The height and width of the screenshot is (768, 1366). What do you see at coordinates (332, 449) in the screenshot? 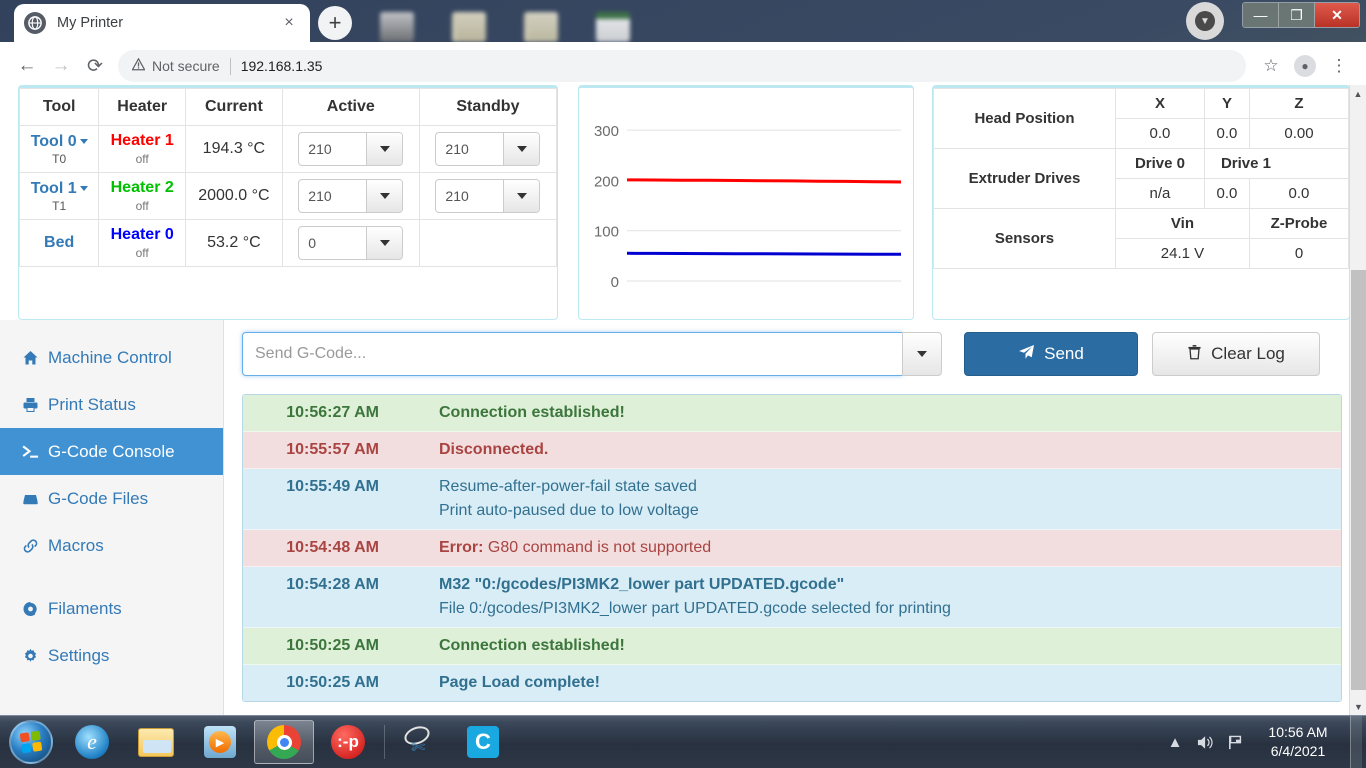
I see `log-timestamp: 10:55:57 AM` at bounding box center [332, 449].